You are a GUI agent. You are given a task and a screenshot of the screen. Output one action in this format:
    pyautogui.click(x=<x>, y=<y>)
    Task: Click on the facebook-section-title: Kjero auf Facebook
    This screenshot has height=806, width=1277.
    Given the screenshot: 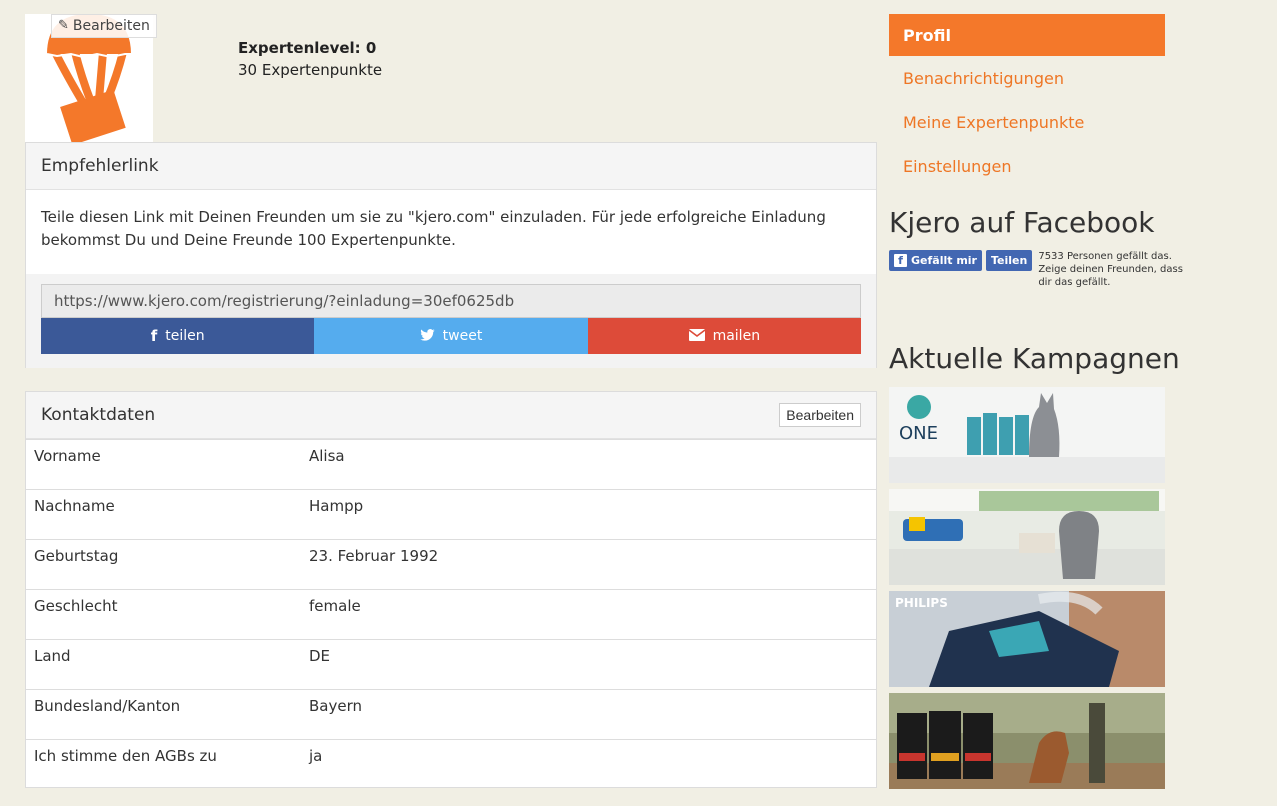 What is the action you would take?
    pyautogui.click(x=1022, y=222)
    